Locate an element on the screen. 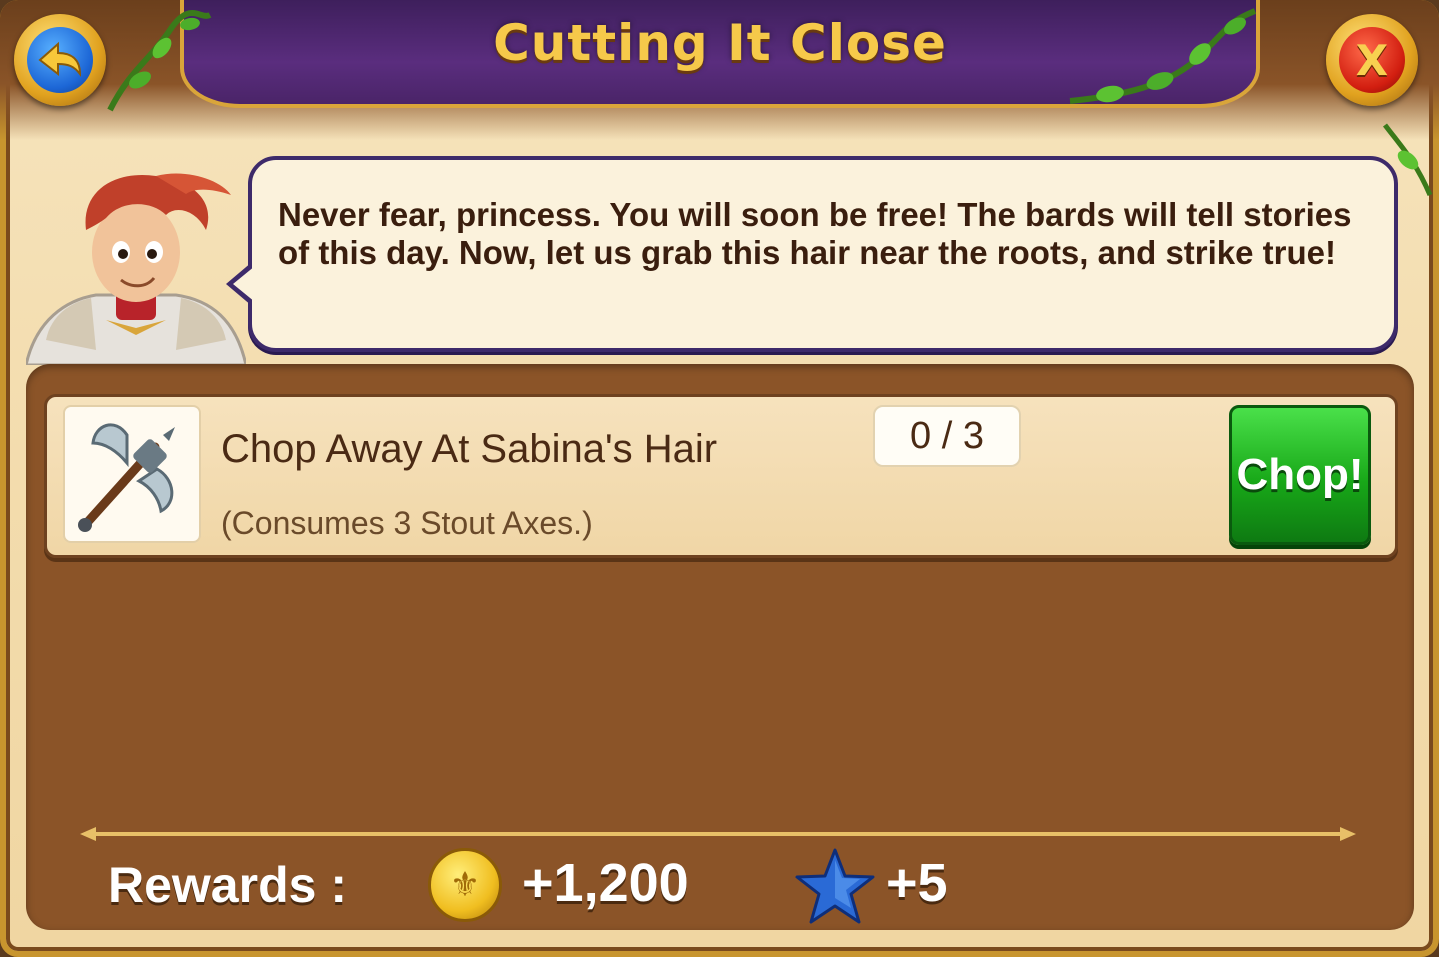  knight-avatar is located at coordinates (136, 269).